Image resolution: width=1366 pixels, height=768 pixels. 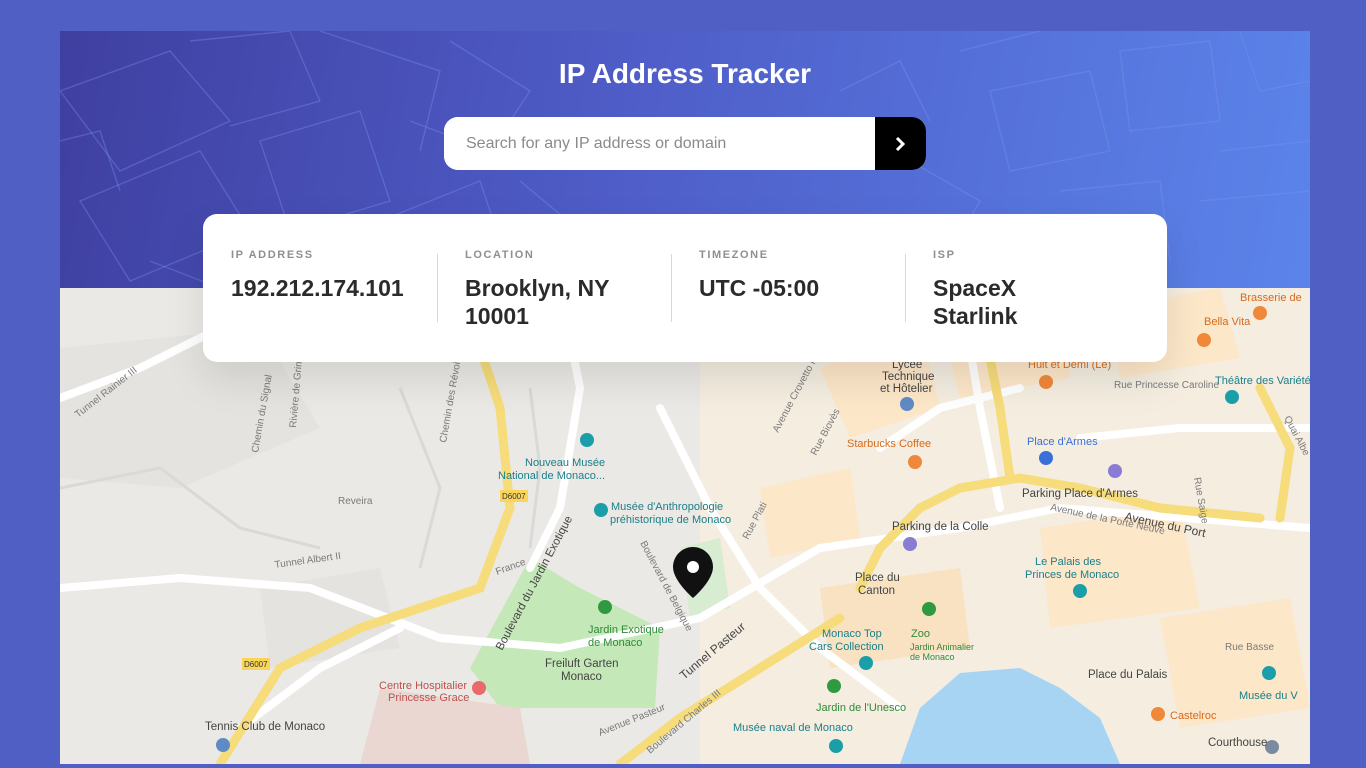 What do you see at coordinates (1193, 716) in the screenshot?
I see `map-label: Castelroc` at bounding box center [1193, 716].